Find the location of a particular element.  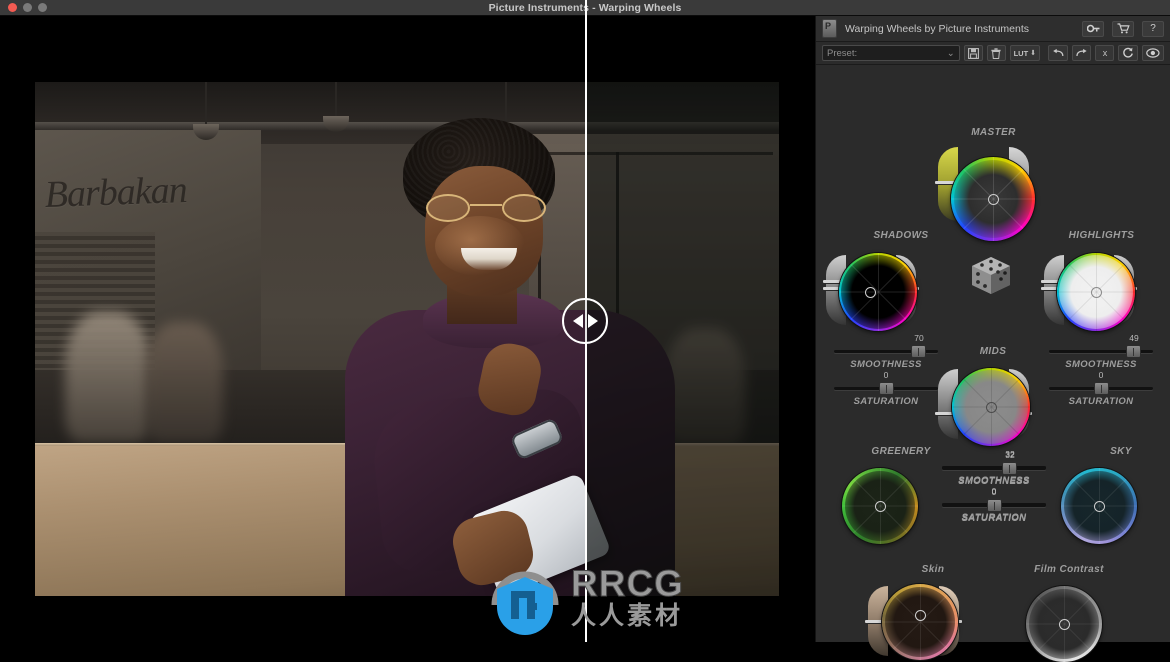

wheel-knob-master is located at coordinates (993, 199).